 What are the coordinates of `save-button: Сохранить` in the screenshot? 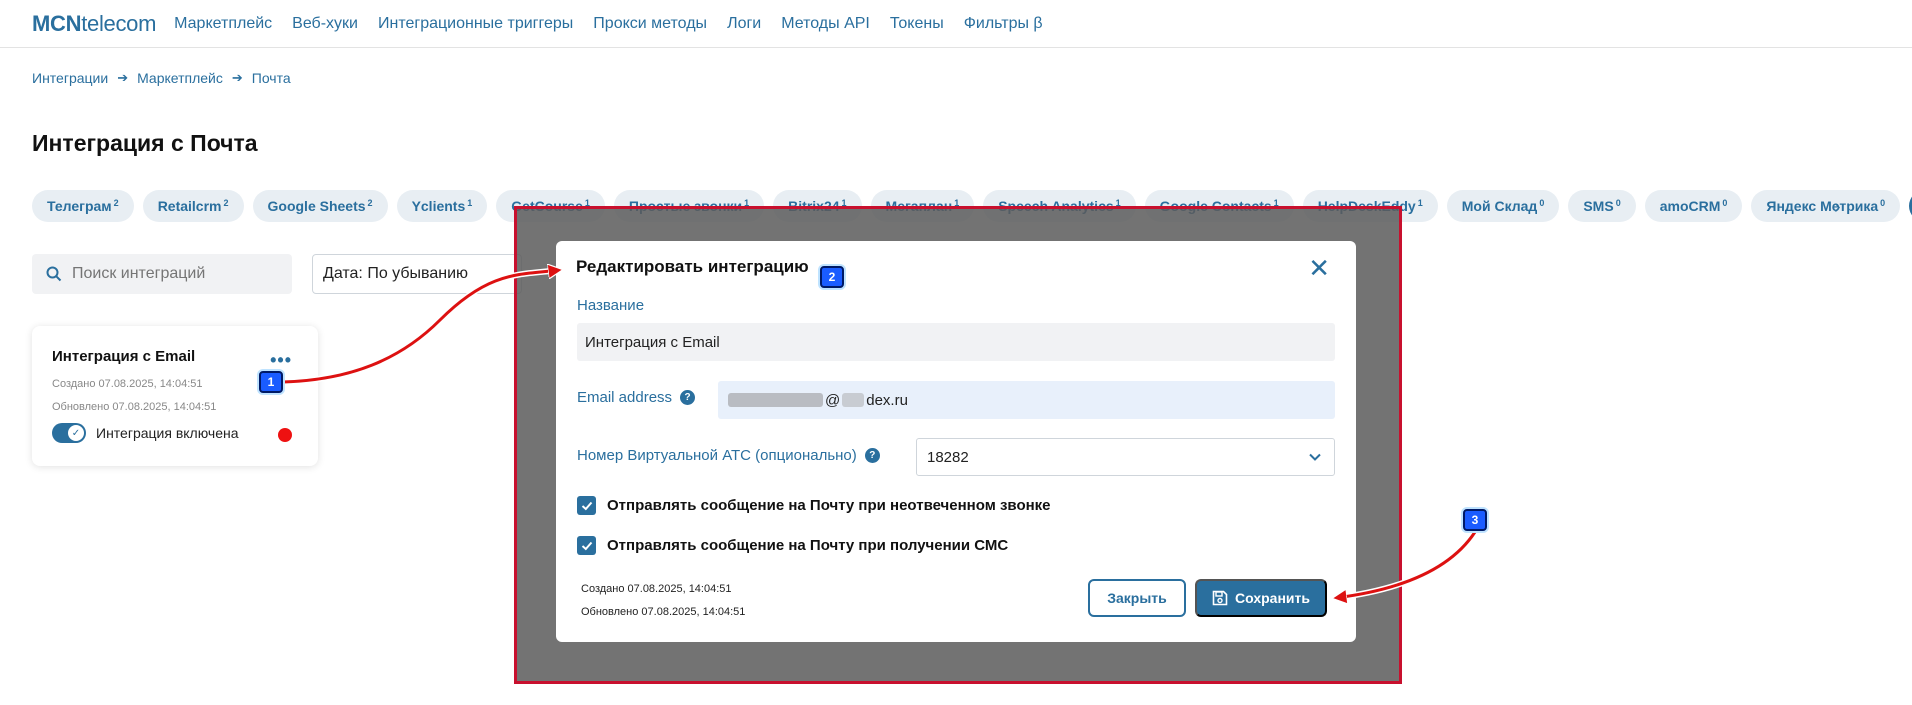 It's located at (1261, 598).